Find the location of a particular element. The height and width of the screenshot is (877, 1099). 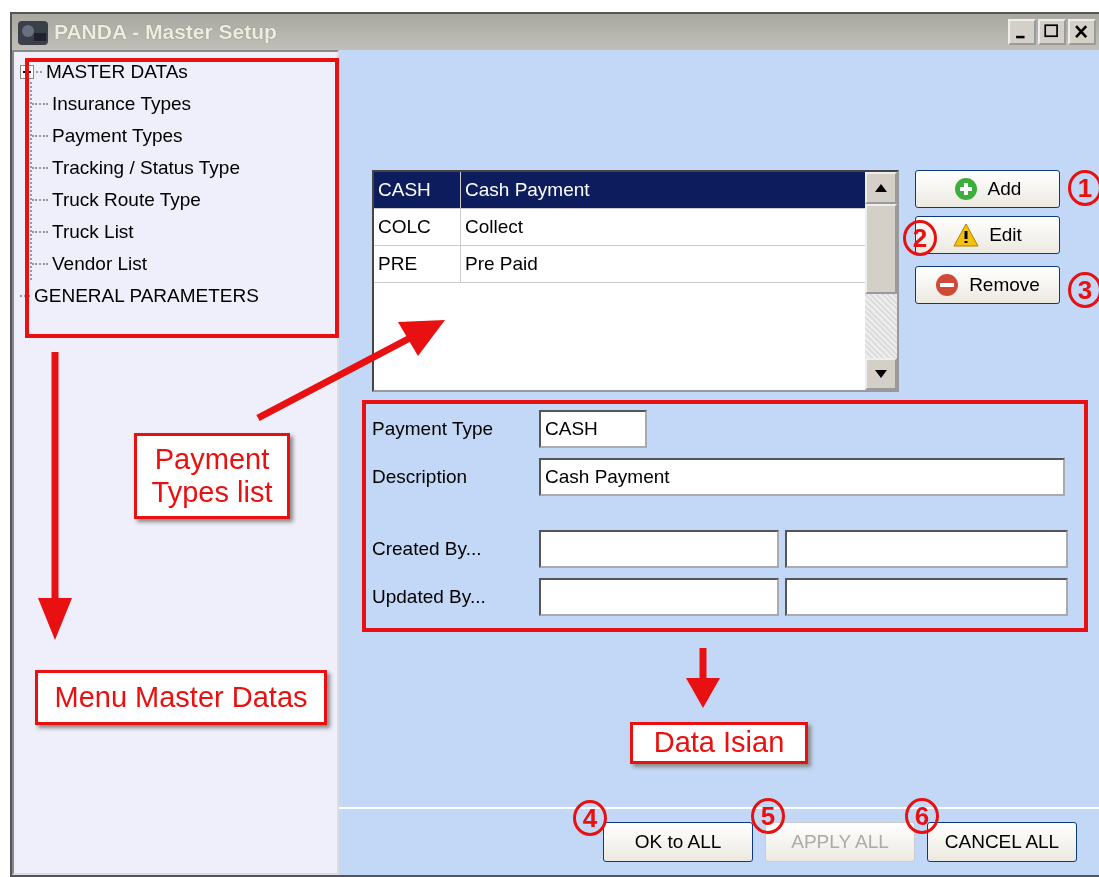

tree-item: Truck List is located at coordinates (93, 232).